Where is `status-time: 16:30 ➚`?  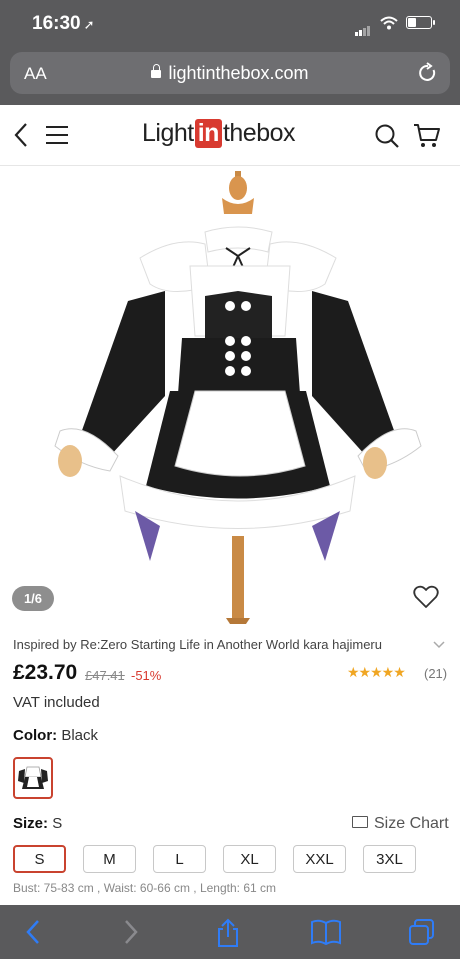 status-time: 16:30 ➚ is located at coordinates (63, 24).